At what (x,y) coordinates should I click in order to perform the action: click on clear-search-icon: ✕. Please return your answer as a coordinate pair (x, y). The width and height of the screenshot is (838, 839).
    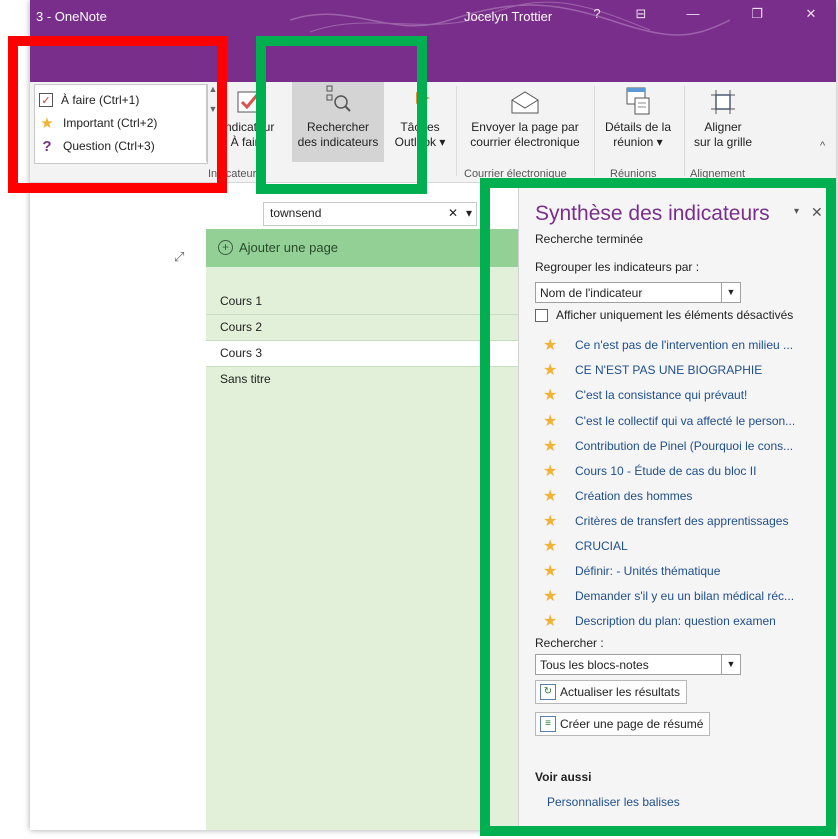
    Looking at the image, I should click on (453, 213).